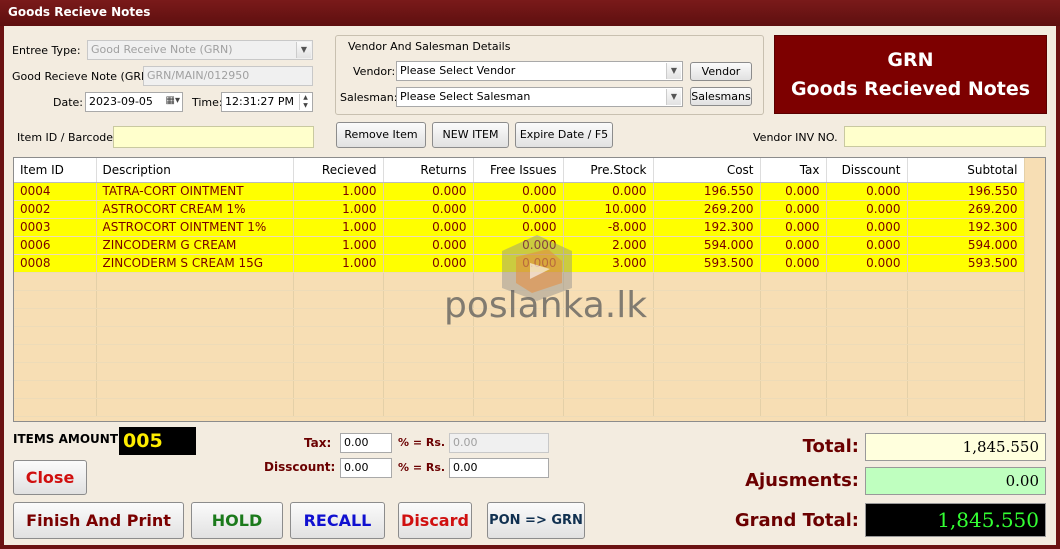 The height and width of the screenshot is (549, 1060). Describe the element at coordinates (796, 520) in the screenshot. I see `grand-total-label: Grand Total:` at that location.